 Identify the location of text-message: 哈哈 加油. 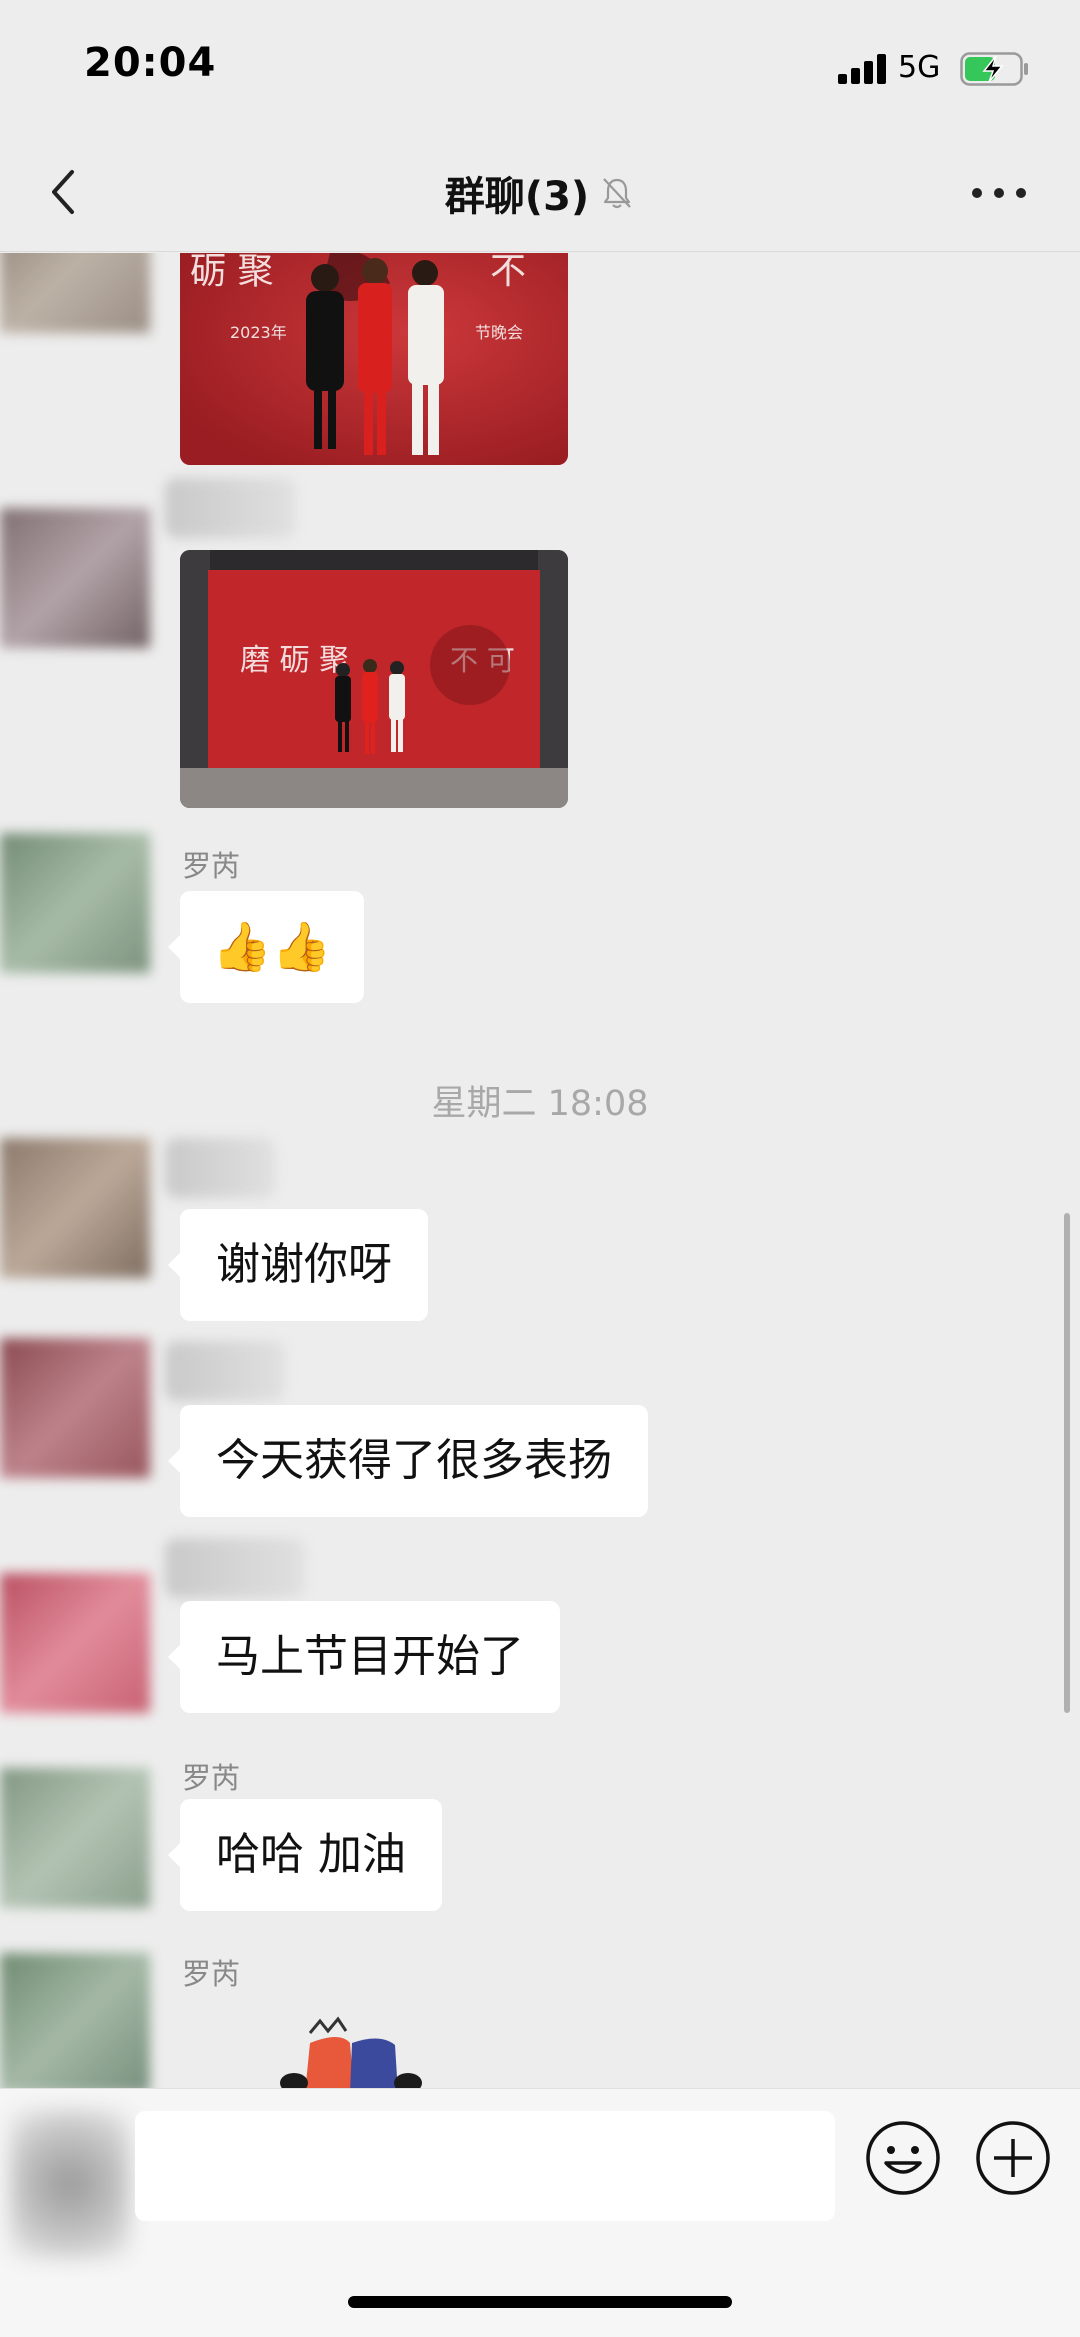
(305, 1855).